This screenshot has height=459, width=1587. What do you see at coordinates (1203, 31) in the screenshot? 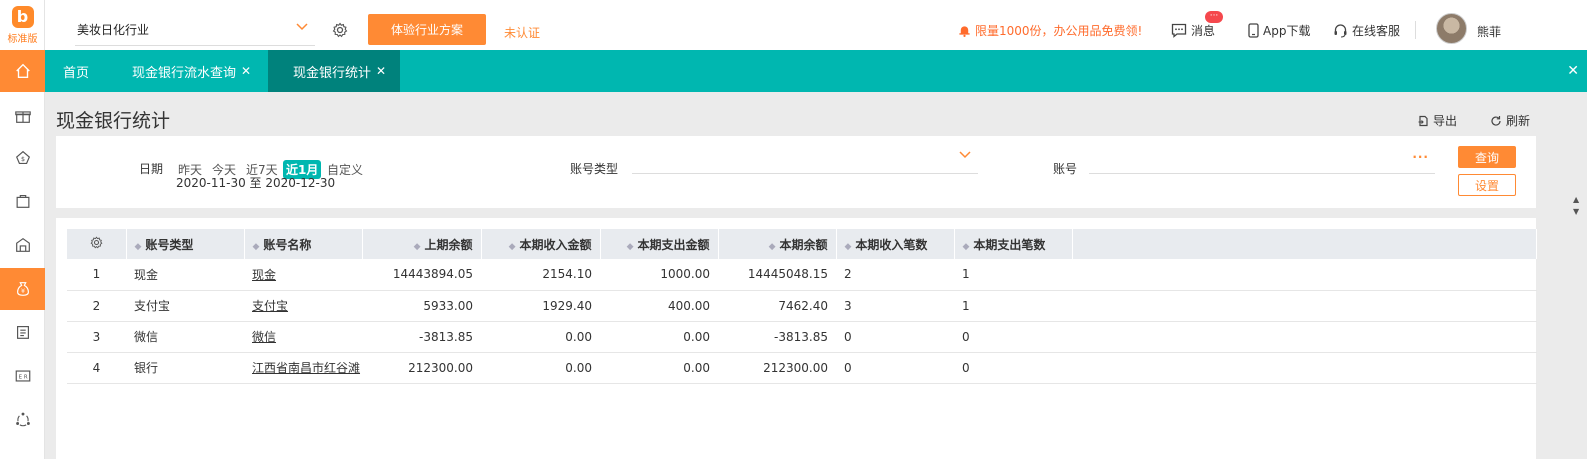
I see `messages-label: 消息` at bounding box center [1203, 31].